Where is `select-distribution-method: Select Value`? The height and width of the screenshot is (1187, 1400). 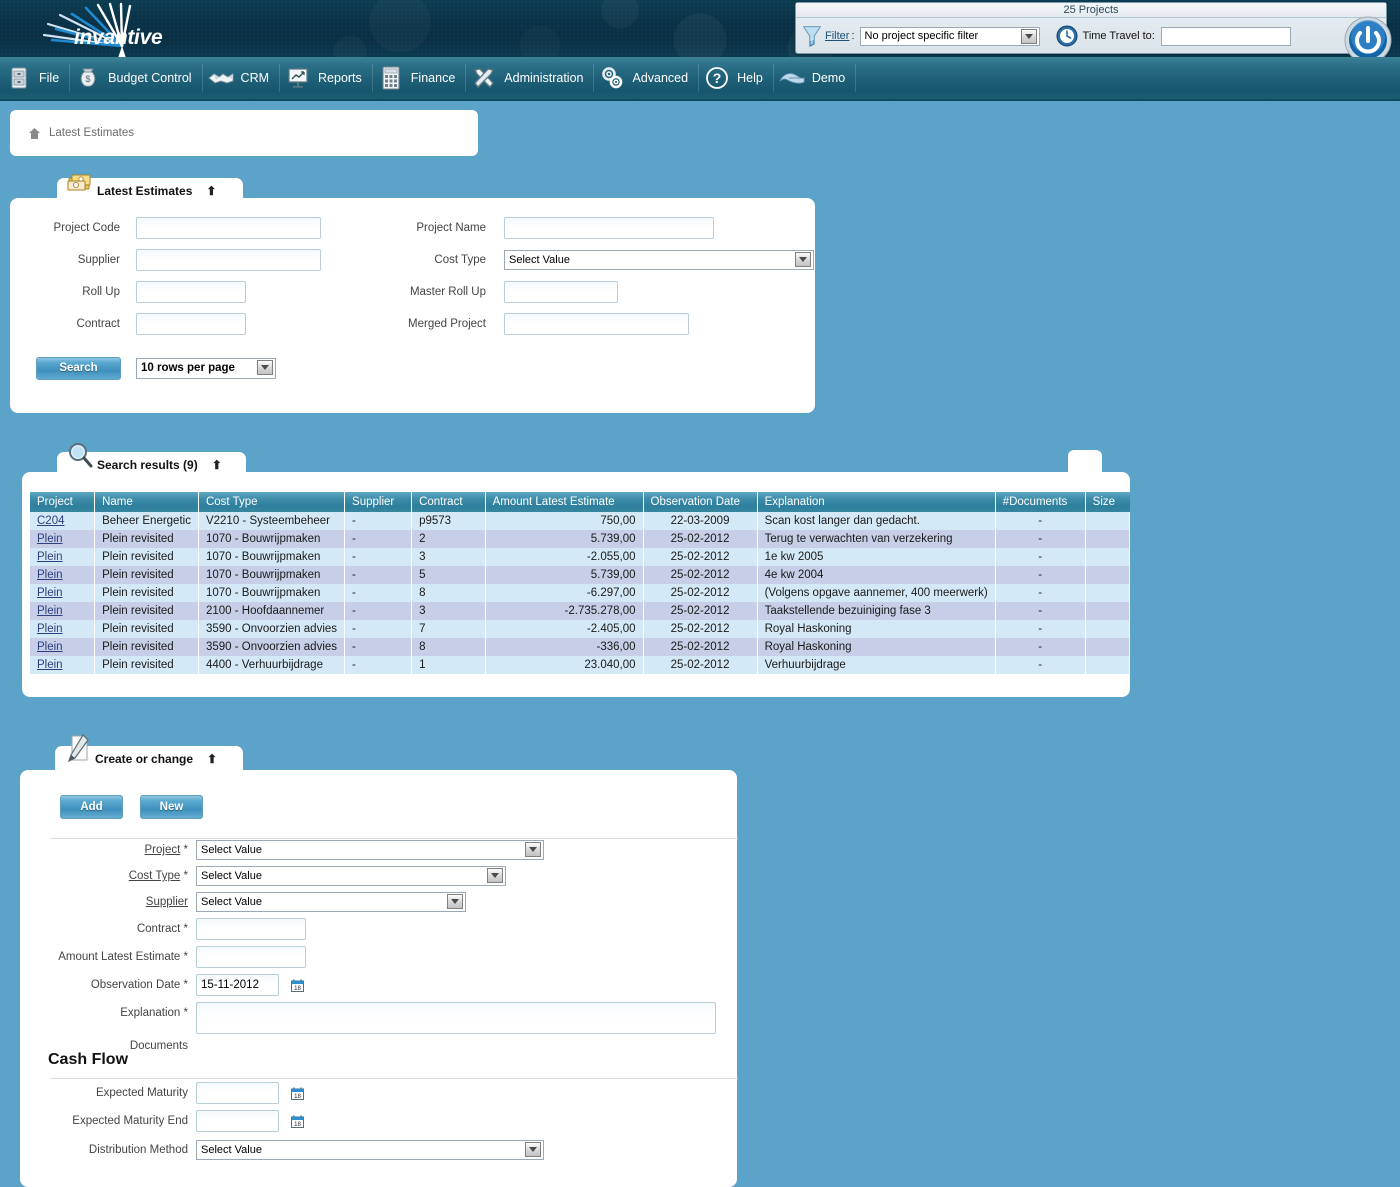
select-distribution-method: Select Value is located at coordinates (370, 1150).